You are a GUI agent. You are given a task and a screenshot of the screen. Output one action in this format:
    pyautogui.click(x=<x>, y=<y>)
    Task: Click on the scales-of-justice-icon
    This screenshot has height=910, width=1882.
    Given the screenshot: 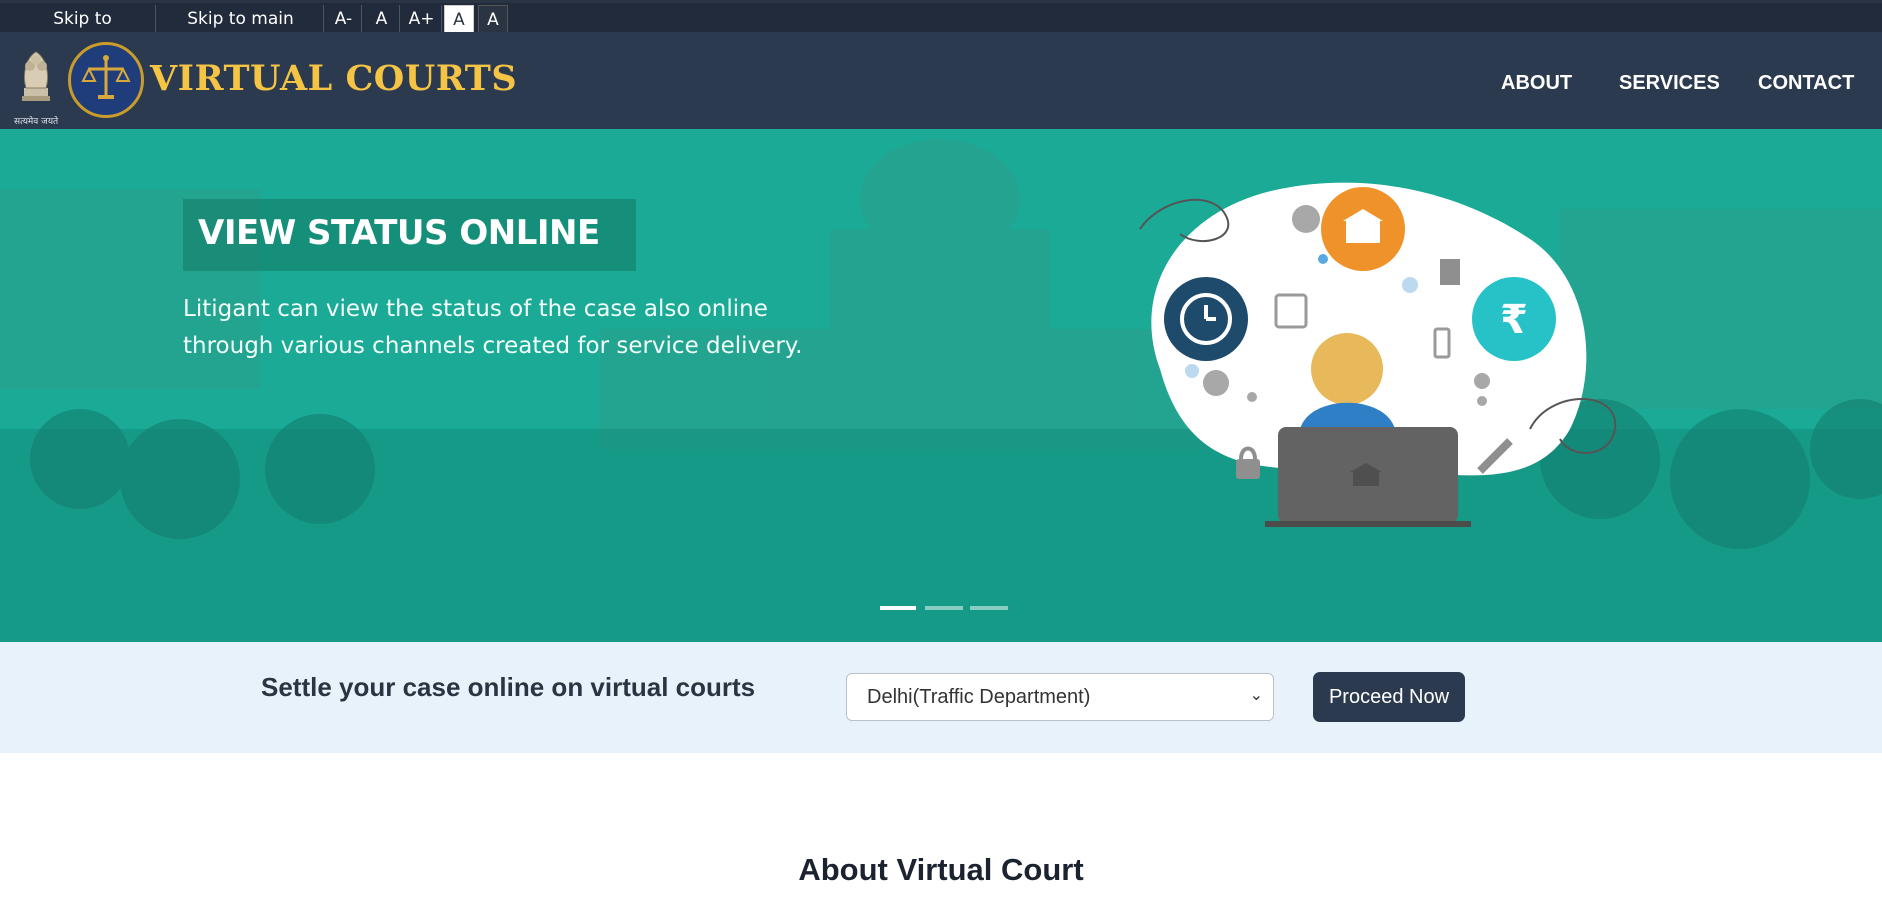 What is the action you would take?
    pyautogui.click(x=106, y=77)
    